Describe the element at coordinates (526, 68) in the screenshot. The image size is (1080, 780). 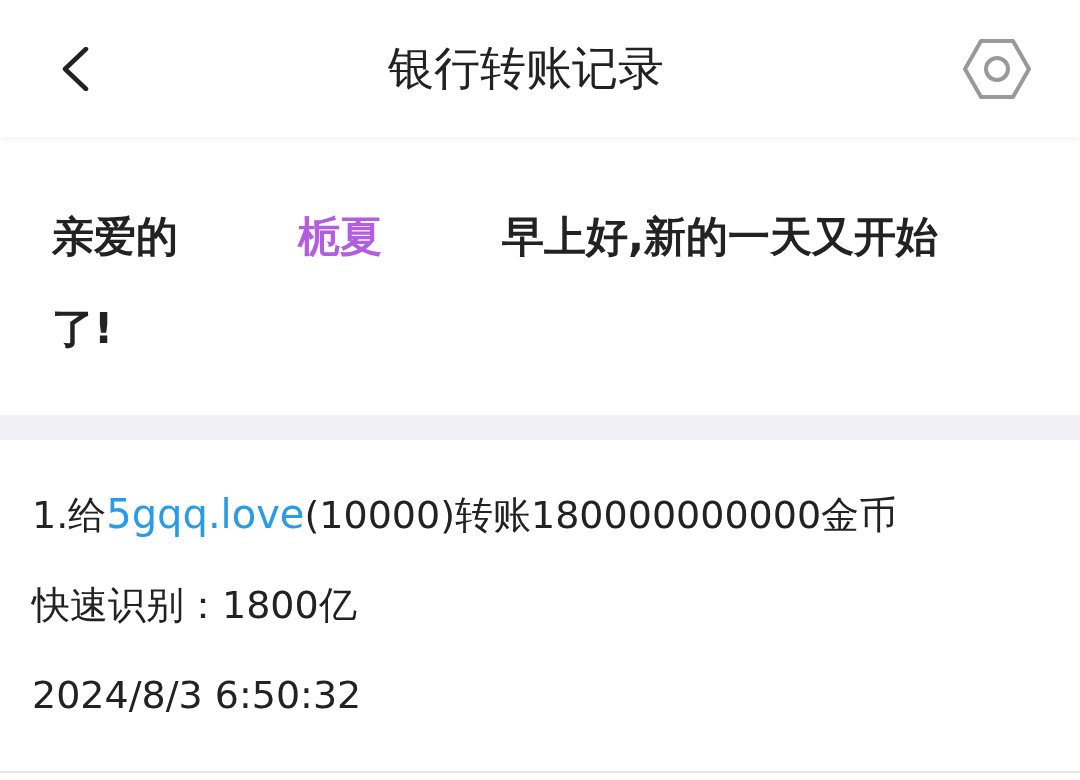
I see `page-title: 银行转账记录` at that location.